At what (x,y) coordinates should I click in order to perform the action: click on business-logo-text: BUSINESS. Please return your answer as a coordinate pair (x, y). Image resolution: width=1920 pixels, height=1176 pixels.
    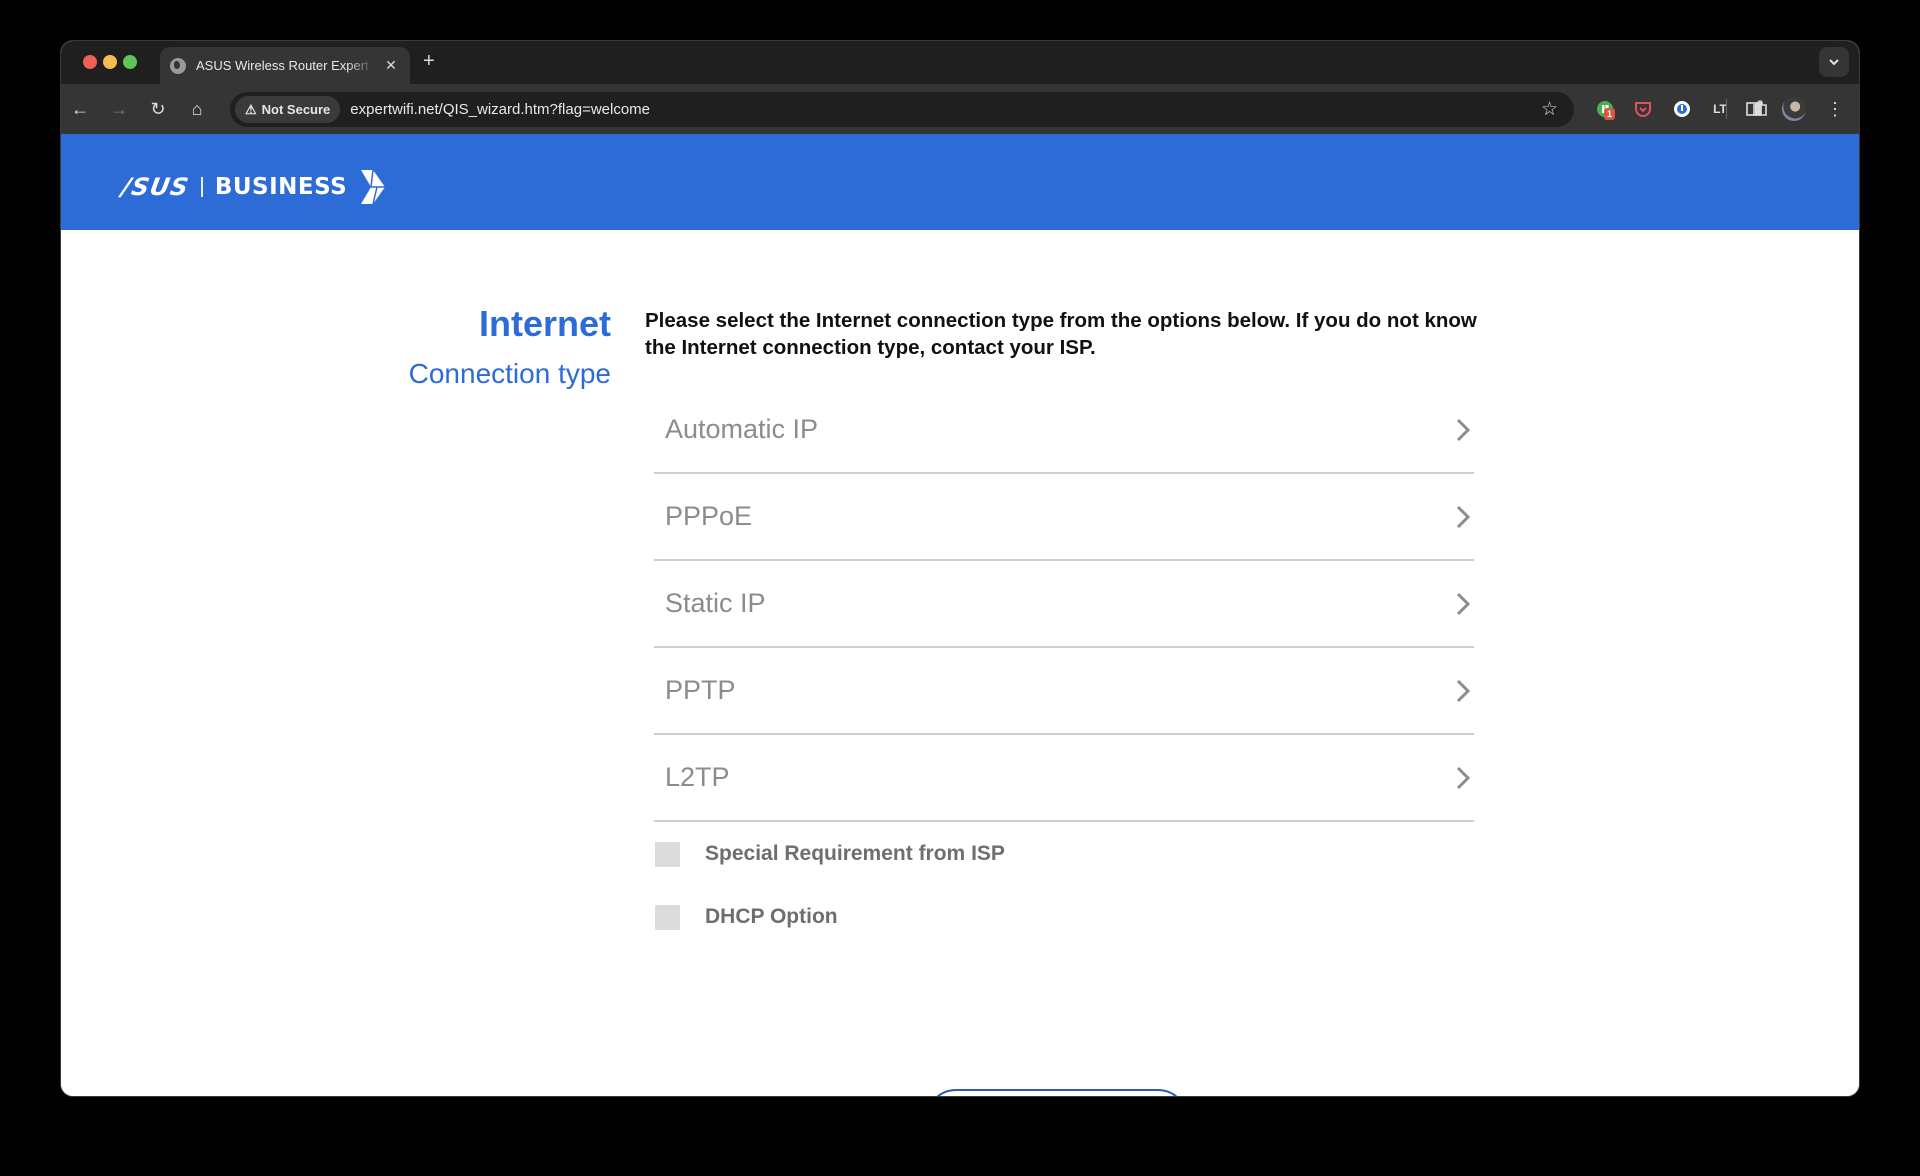
    Looking at the image, I should click on (281, 187).